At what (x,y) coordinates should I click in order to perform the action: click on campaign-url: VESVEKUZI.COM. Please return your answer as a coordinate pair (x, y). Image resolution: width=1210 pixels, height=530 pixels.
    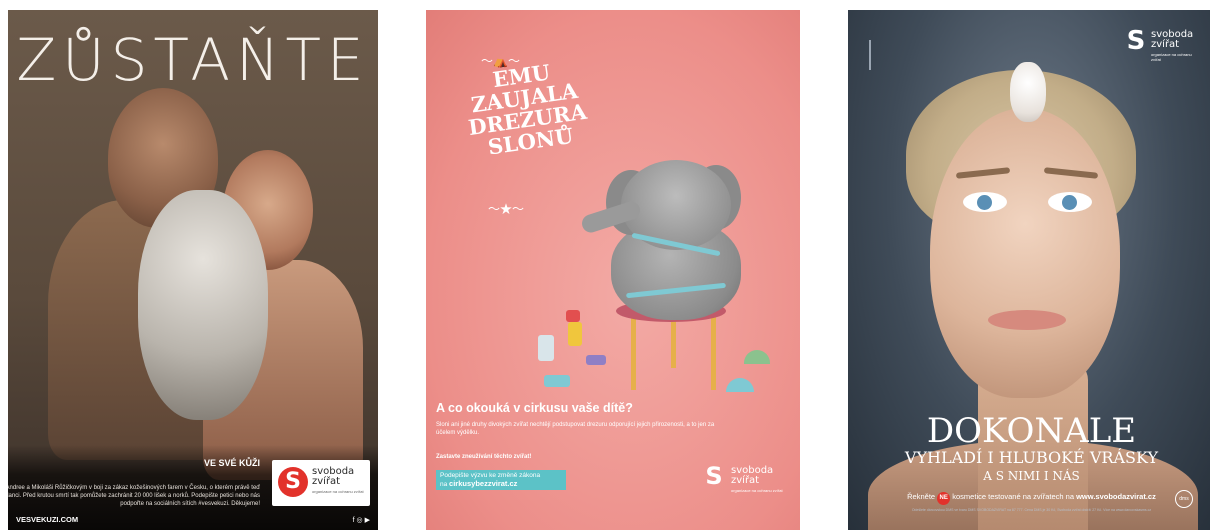
    Looking at the image, I should click on (47, 519).